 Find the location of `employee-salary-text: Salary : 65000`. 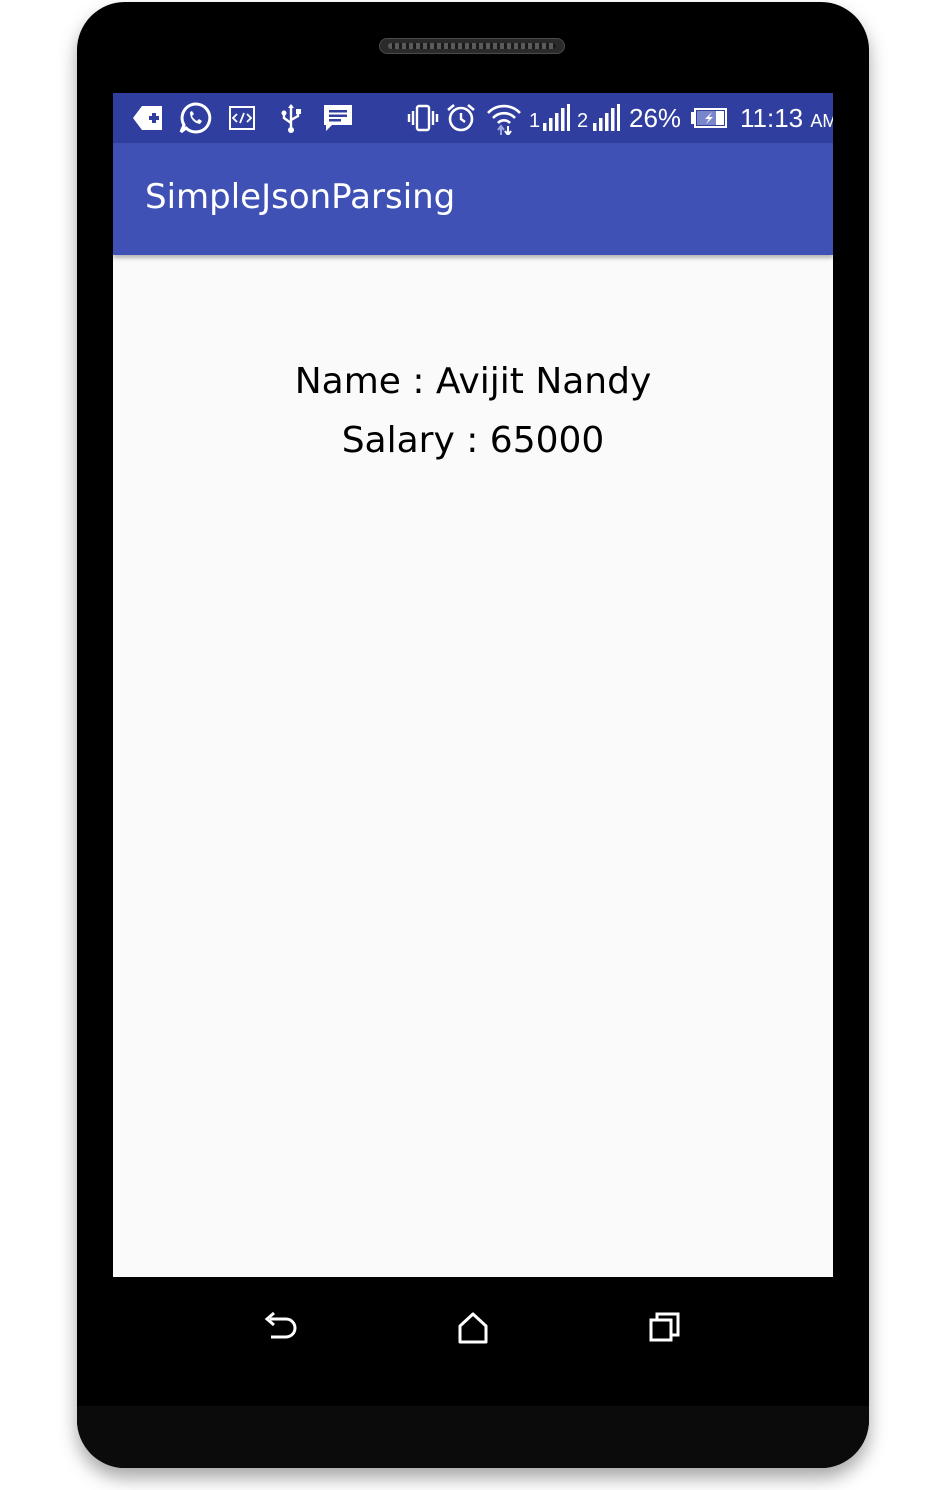

employee-salary-text: Salary : 65000 is located at coordinates (473, 440).